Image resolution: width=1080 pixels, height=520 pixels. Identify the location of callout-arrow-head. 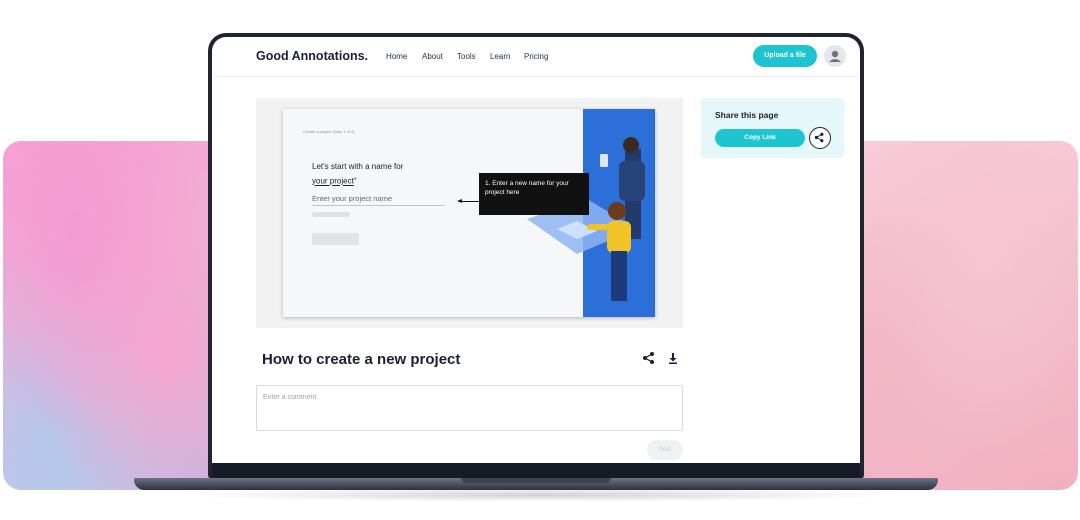
(459, 201).